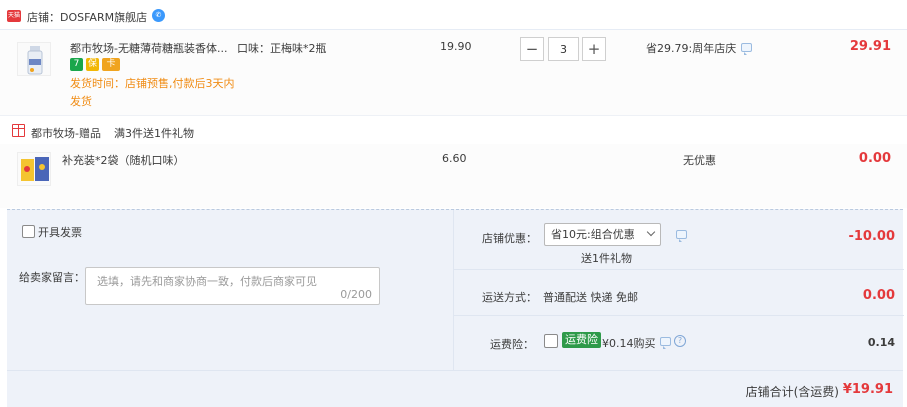 The width and height of the screenshot is (907, 407). What do you see at coordinates (509, 297) in the screenshot?
I see `shipping-label: 运送方式：` at bounding box center [509, 297].